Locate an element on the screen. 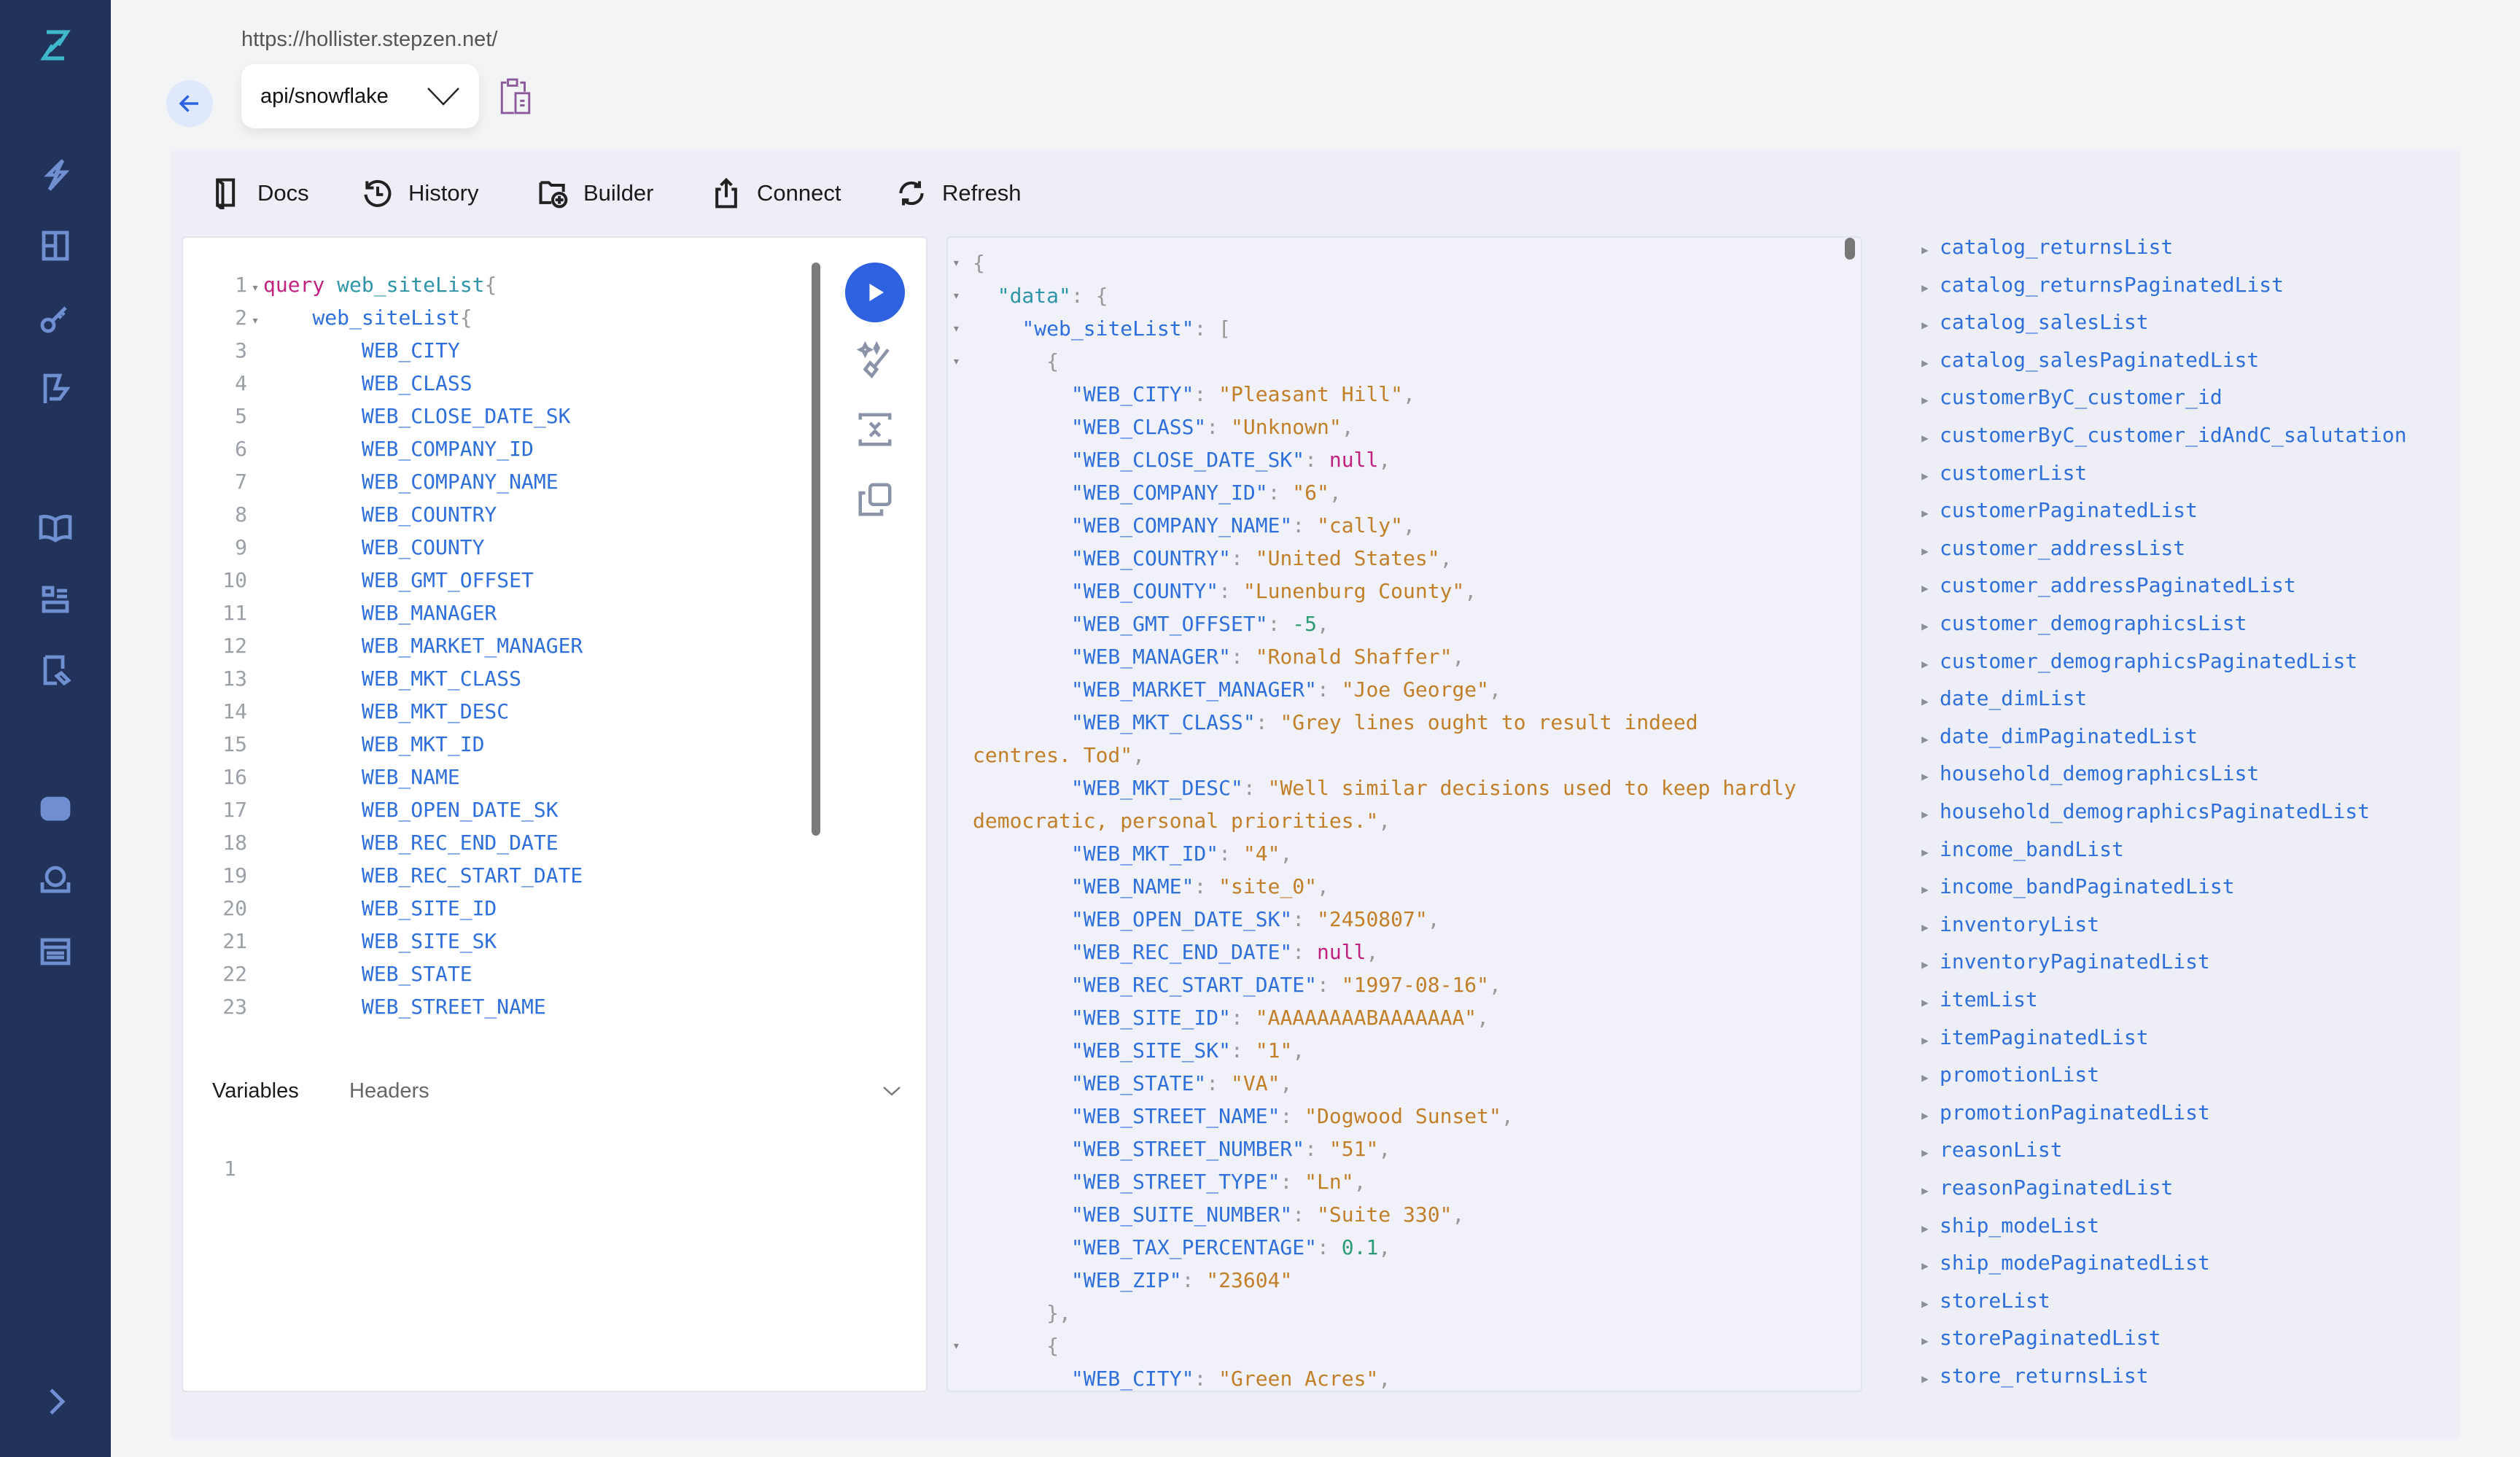  code-token: "4" is located at coordinates (1261, 854).